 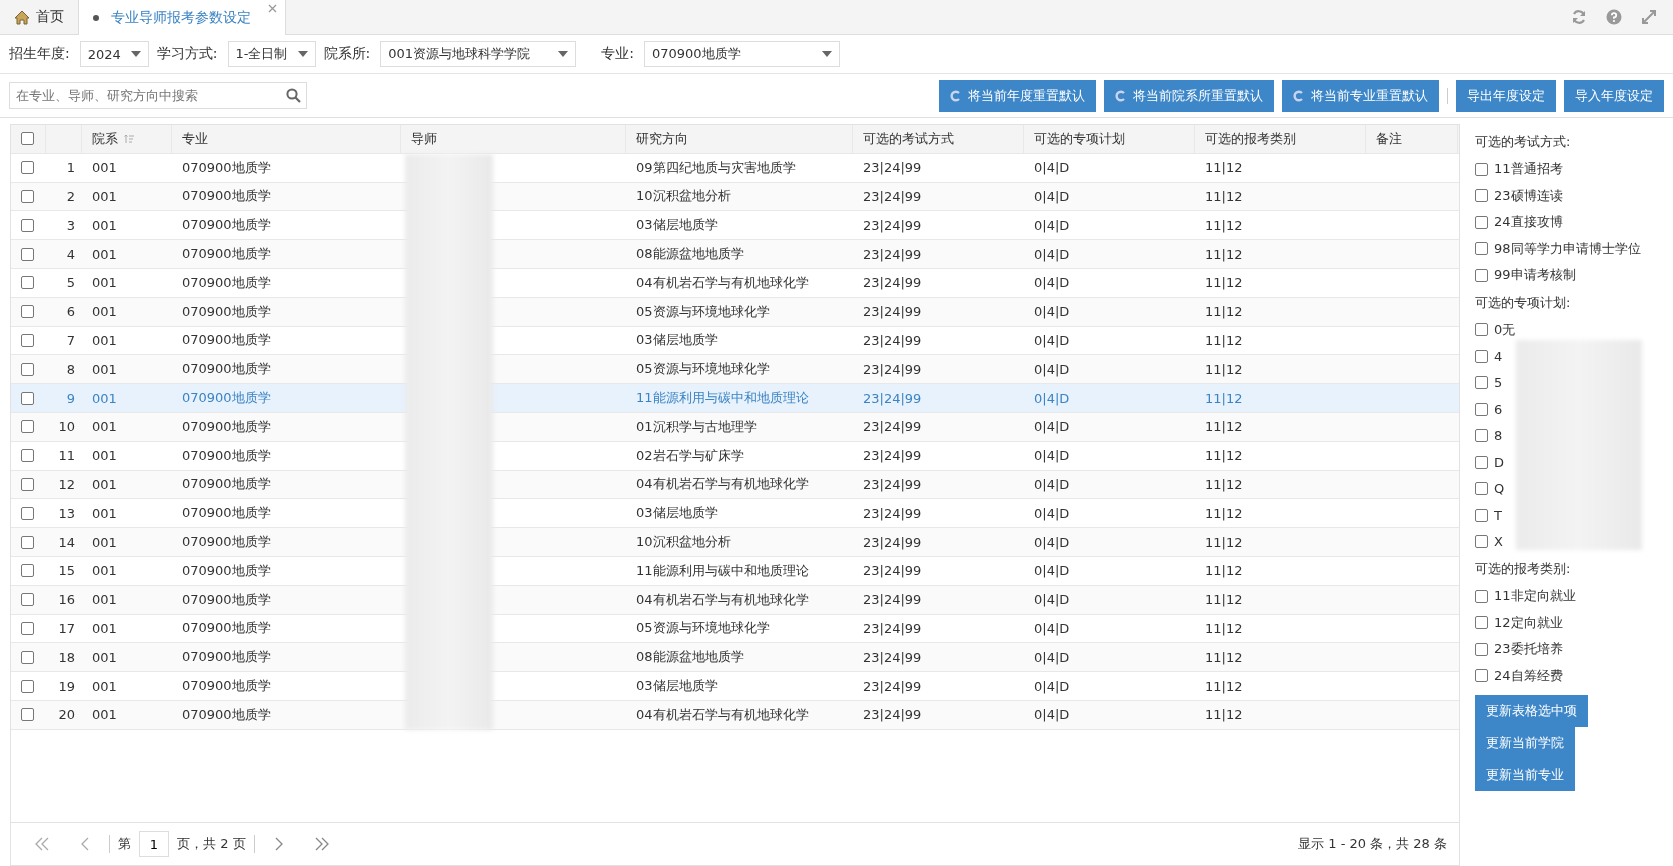 What do you see at coordinates (1523, 142) in the screenshot?
I see `group-title: 可选的考试方式:` at bounding box center [1523, 142].